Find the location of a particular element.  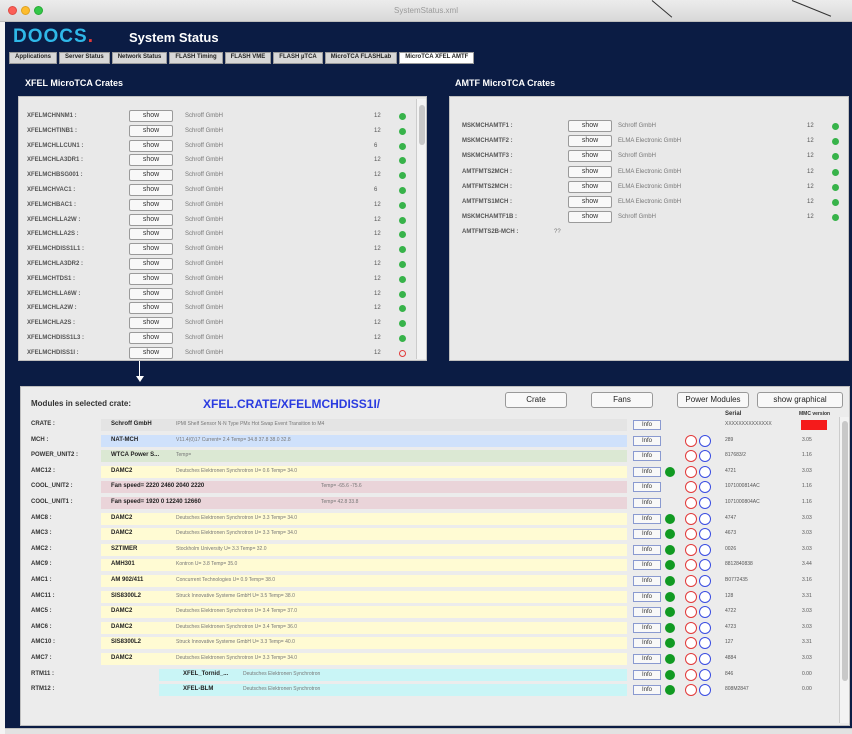

tab-2: Network Status is located at coordinates (139, 58).